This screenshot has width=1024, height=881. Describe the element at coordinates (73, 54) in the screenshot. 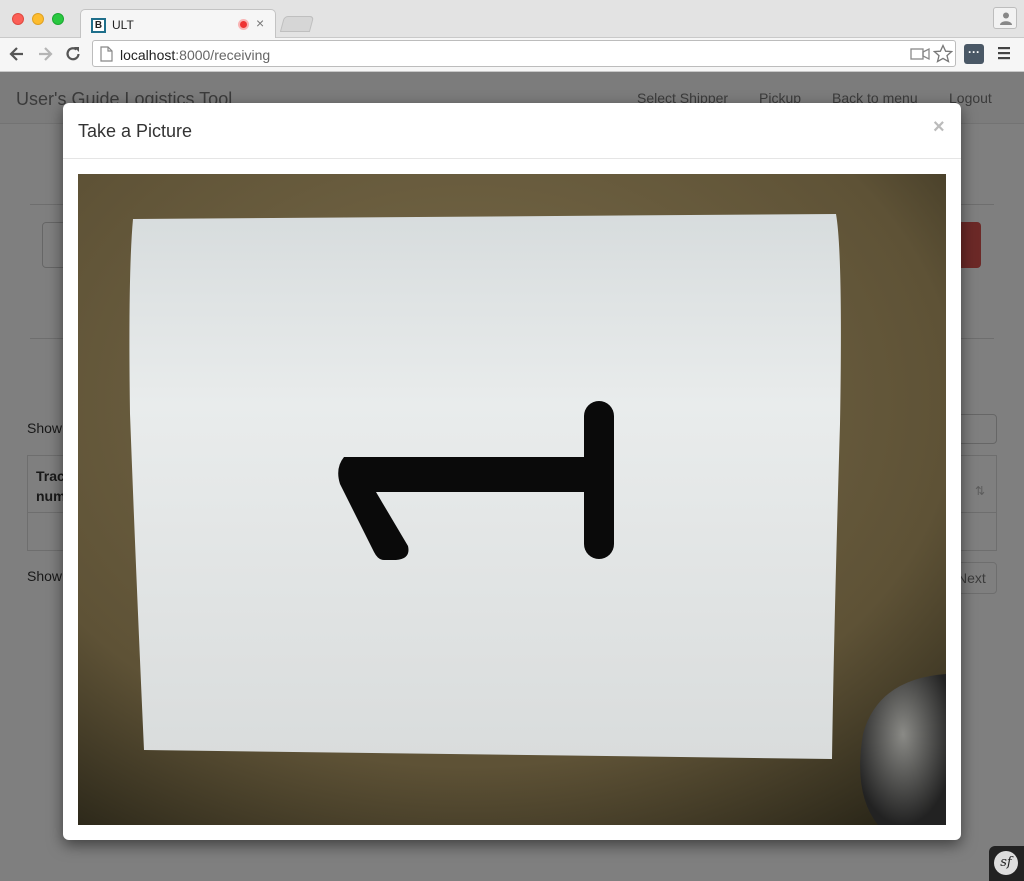

I see `reload-icon` at that location.